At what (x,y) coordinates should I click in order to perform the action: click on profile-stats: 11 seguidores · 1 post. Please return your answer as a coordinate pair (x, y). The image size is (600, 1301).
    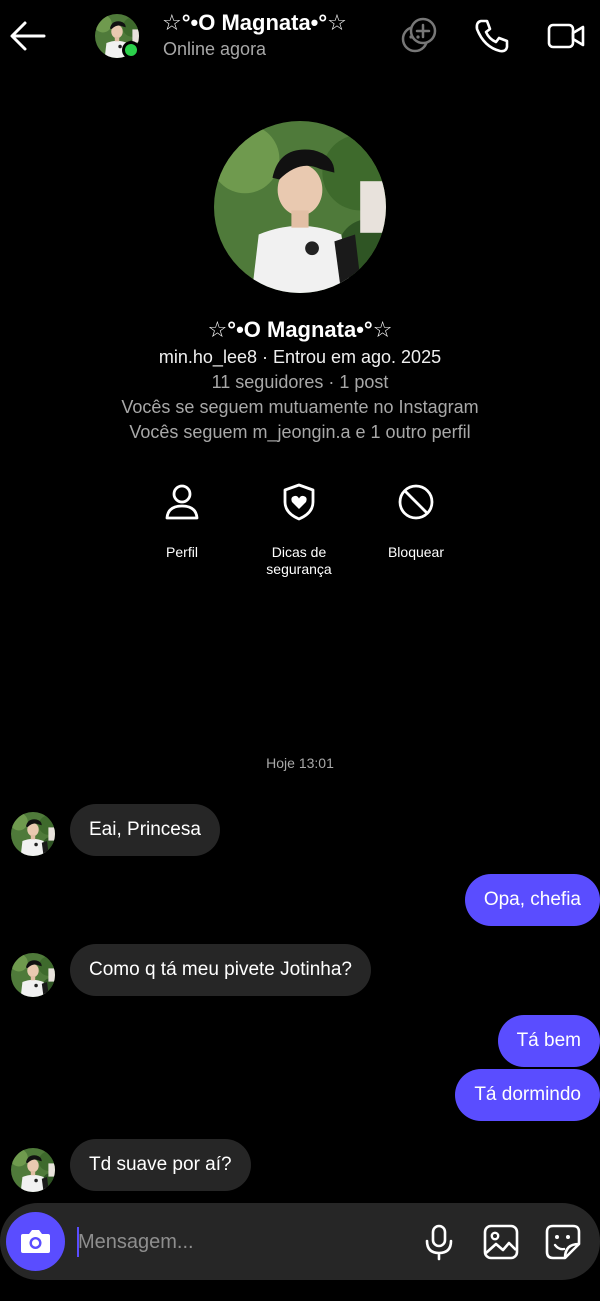
    Looking at the image, I should click on (300, 382).